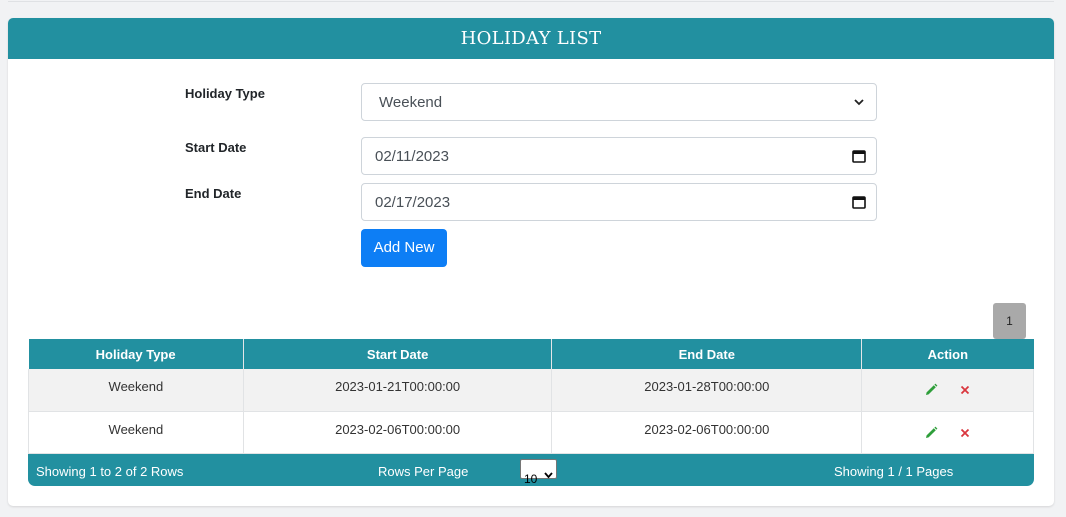 The width and height of the screenshot is (1066, 517). I want to click on add-new-button: Add New, so click(404, 248).